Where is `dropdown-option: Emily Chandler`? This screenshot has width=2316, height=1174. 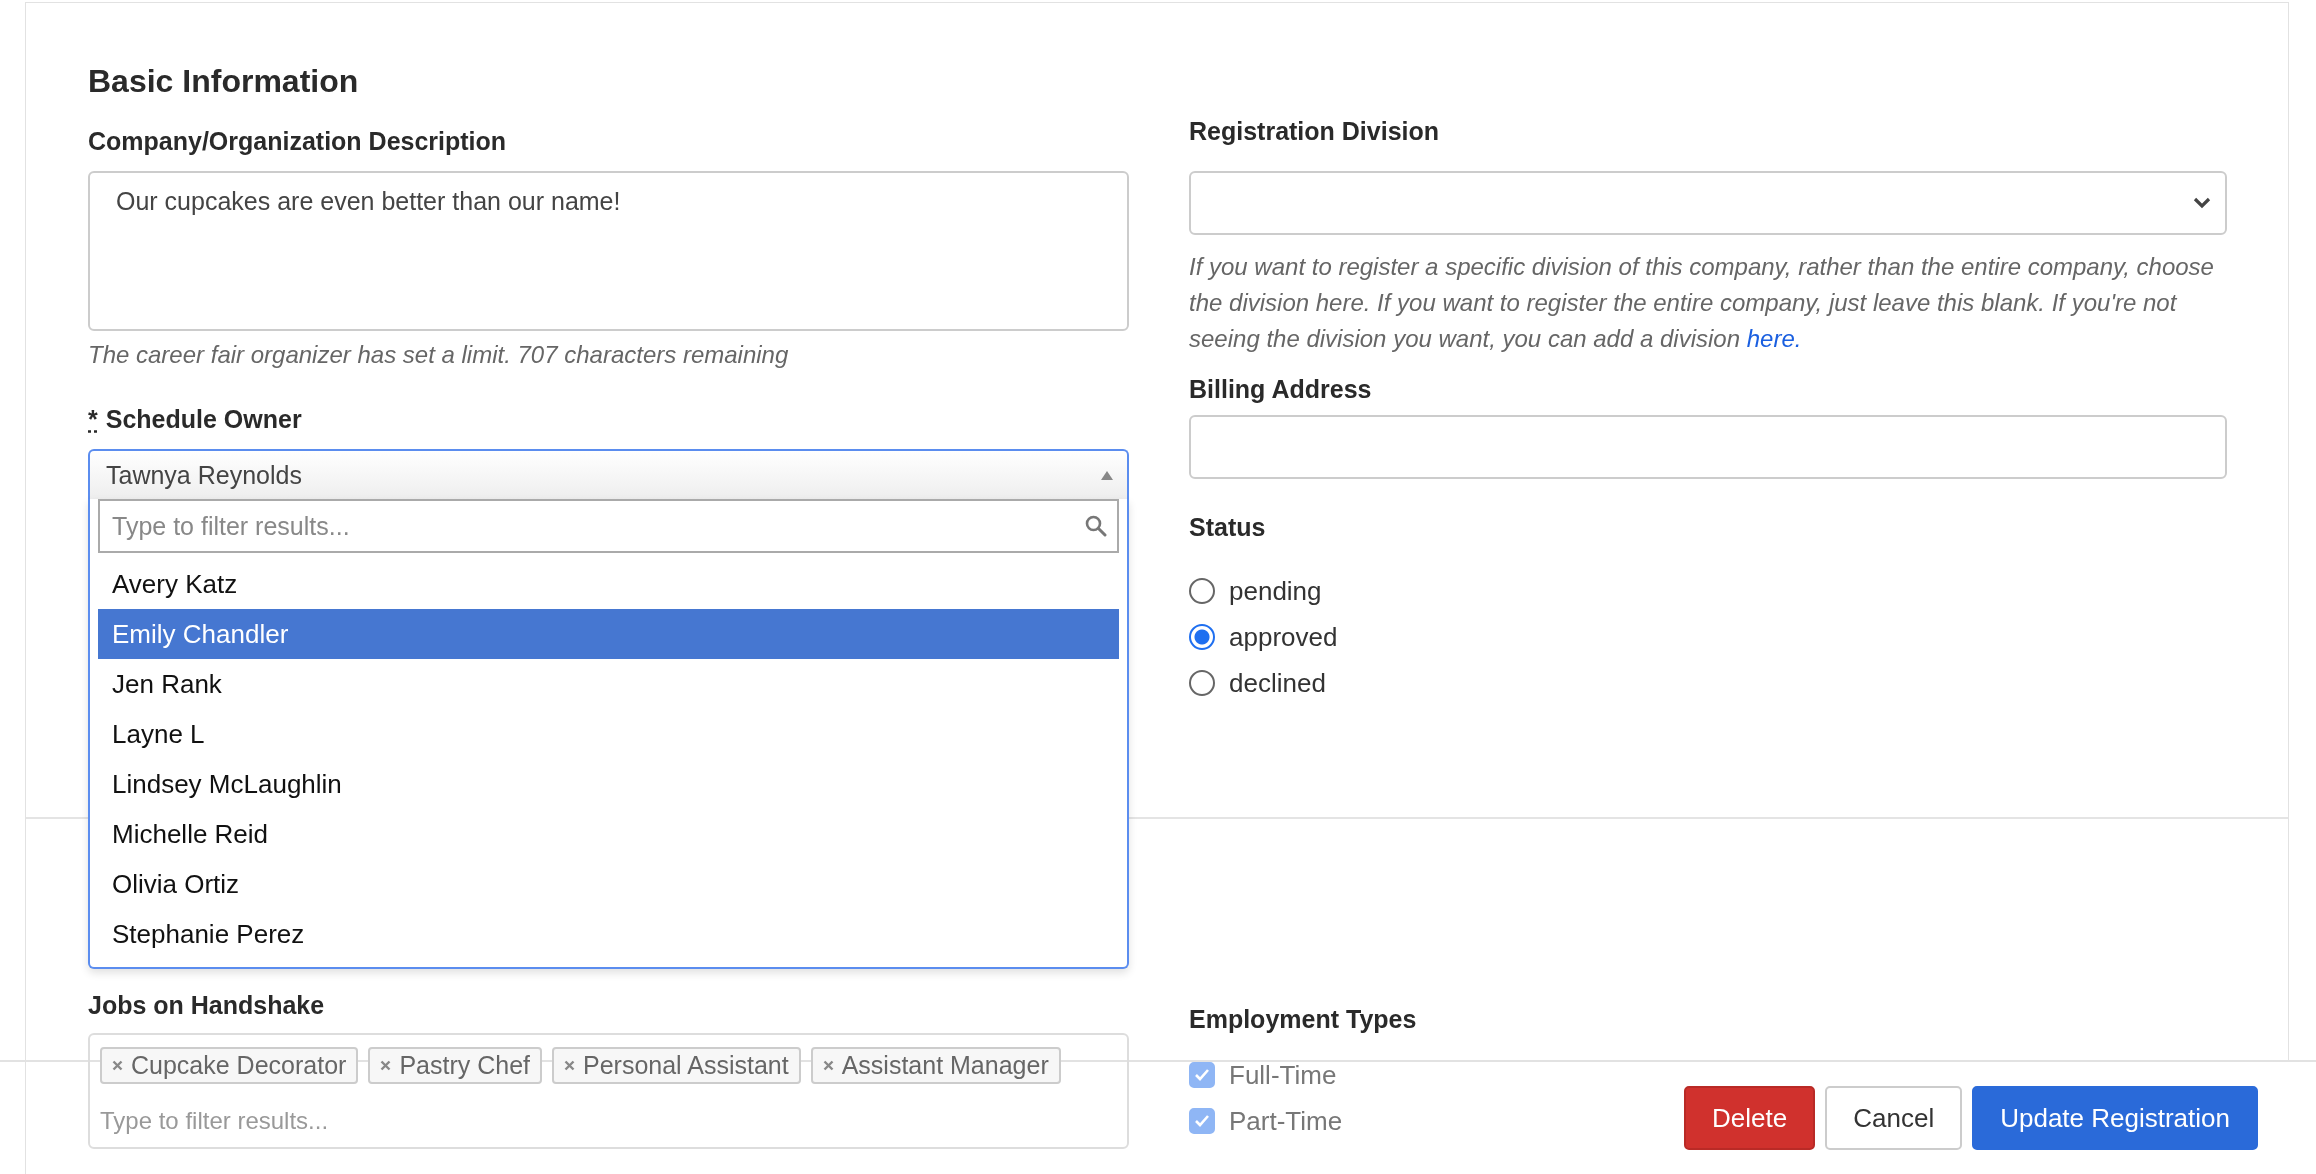
dropdown-option: Emily Chandler is located at coordinates (608, 634).